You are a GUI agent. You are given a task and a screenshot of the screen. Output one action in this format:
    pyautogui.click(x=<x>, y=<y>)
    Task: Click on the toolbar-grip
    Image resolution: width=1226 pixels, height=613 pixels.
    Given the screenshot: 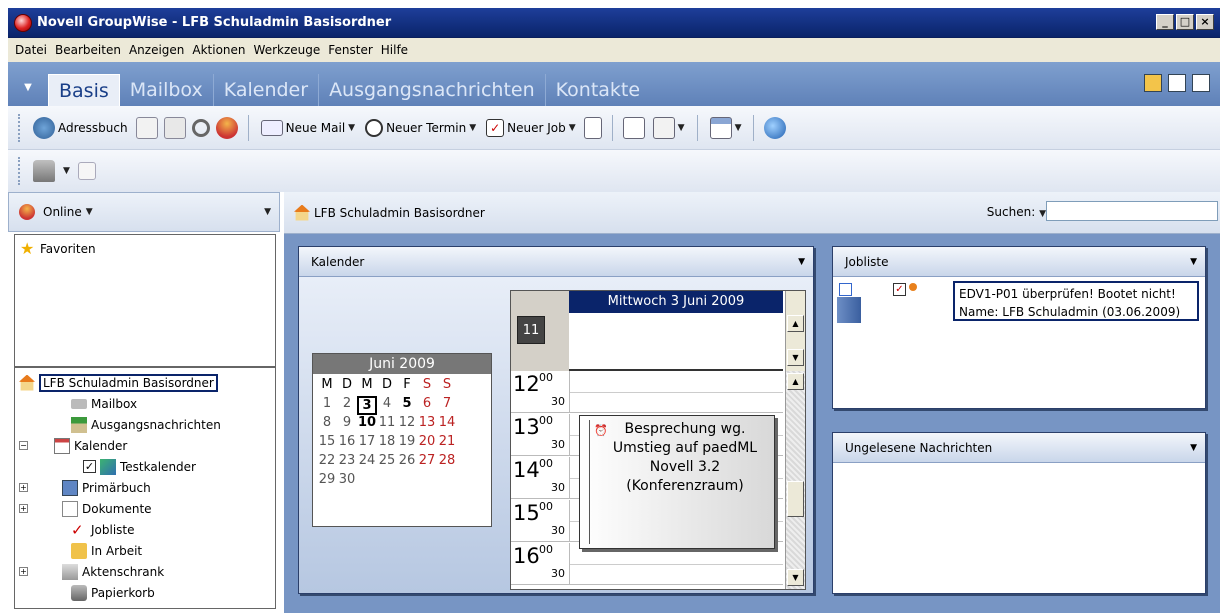 What is the action you would take?
    pyautogui.click(x=19, y=127)
    